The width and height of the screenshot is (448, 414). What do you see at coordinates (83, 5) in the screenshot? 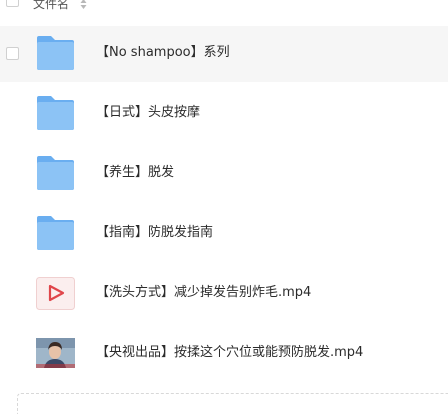
I see `sort-icon` at bounding box center [83, 5].